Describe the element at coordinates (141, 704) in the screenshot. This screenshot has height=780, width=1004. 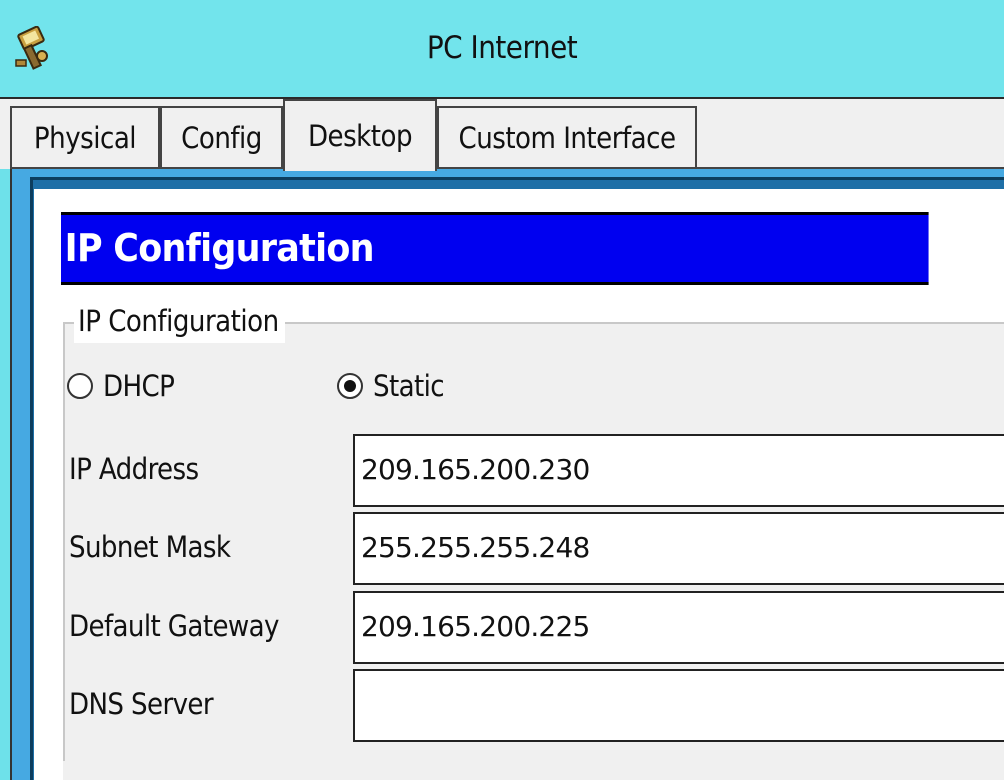
I see `dns-server-label: DNS Server` at that location.